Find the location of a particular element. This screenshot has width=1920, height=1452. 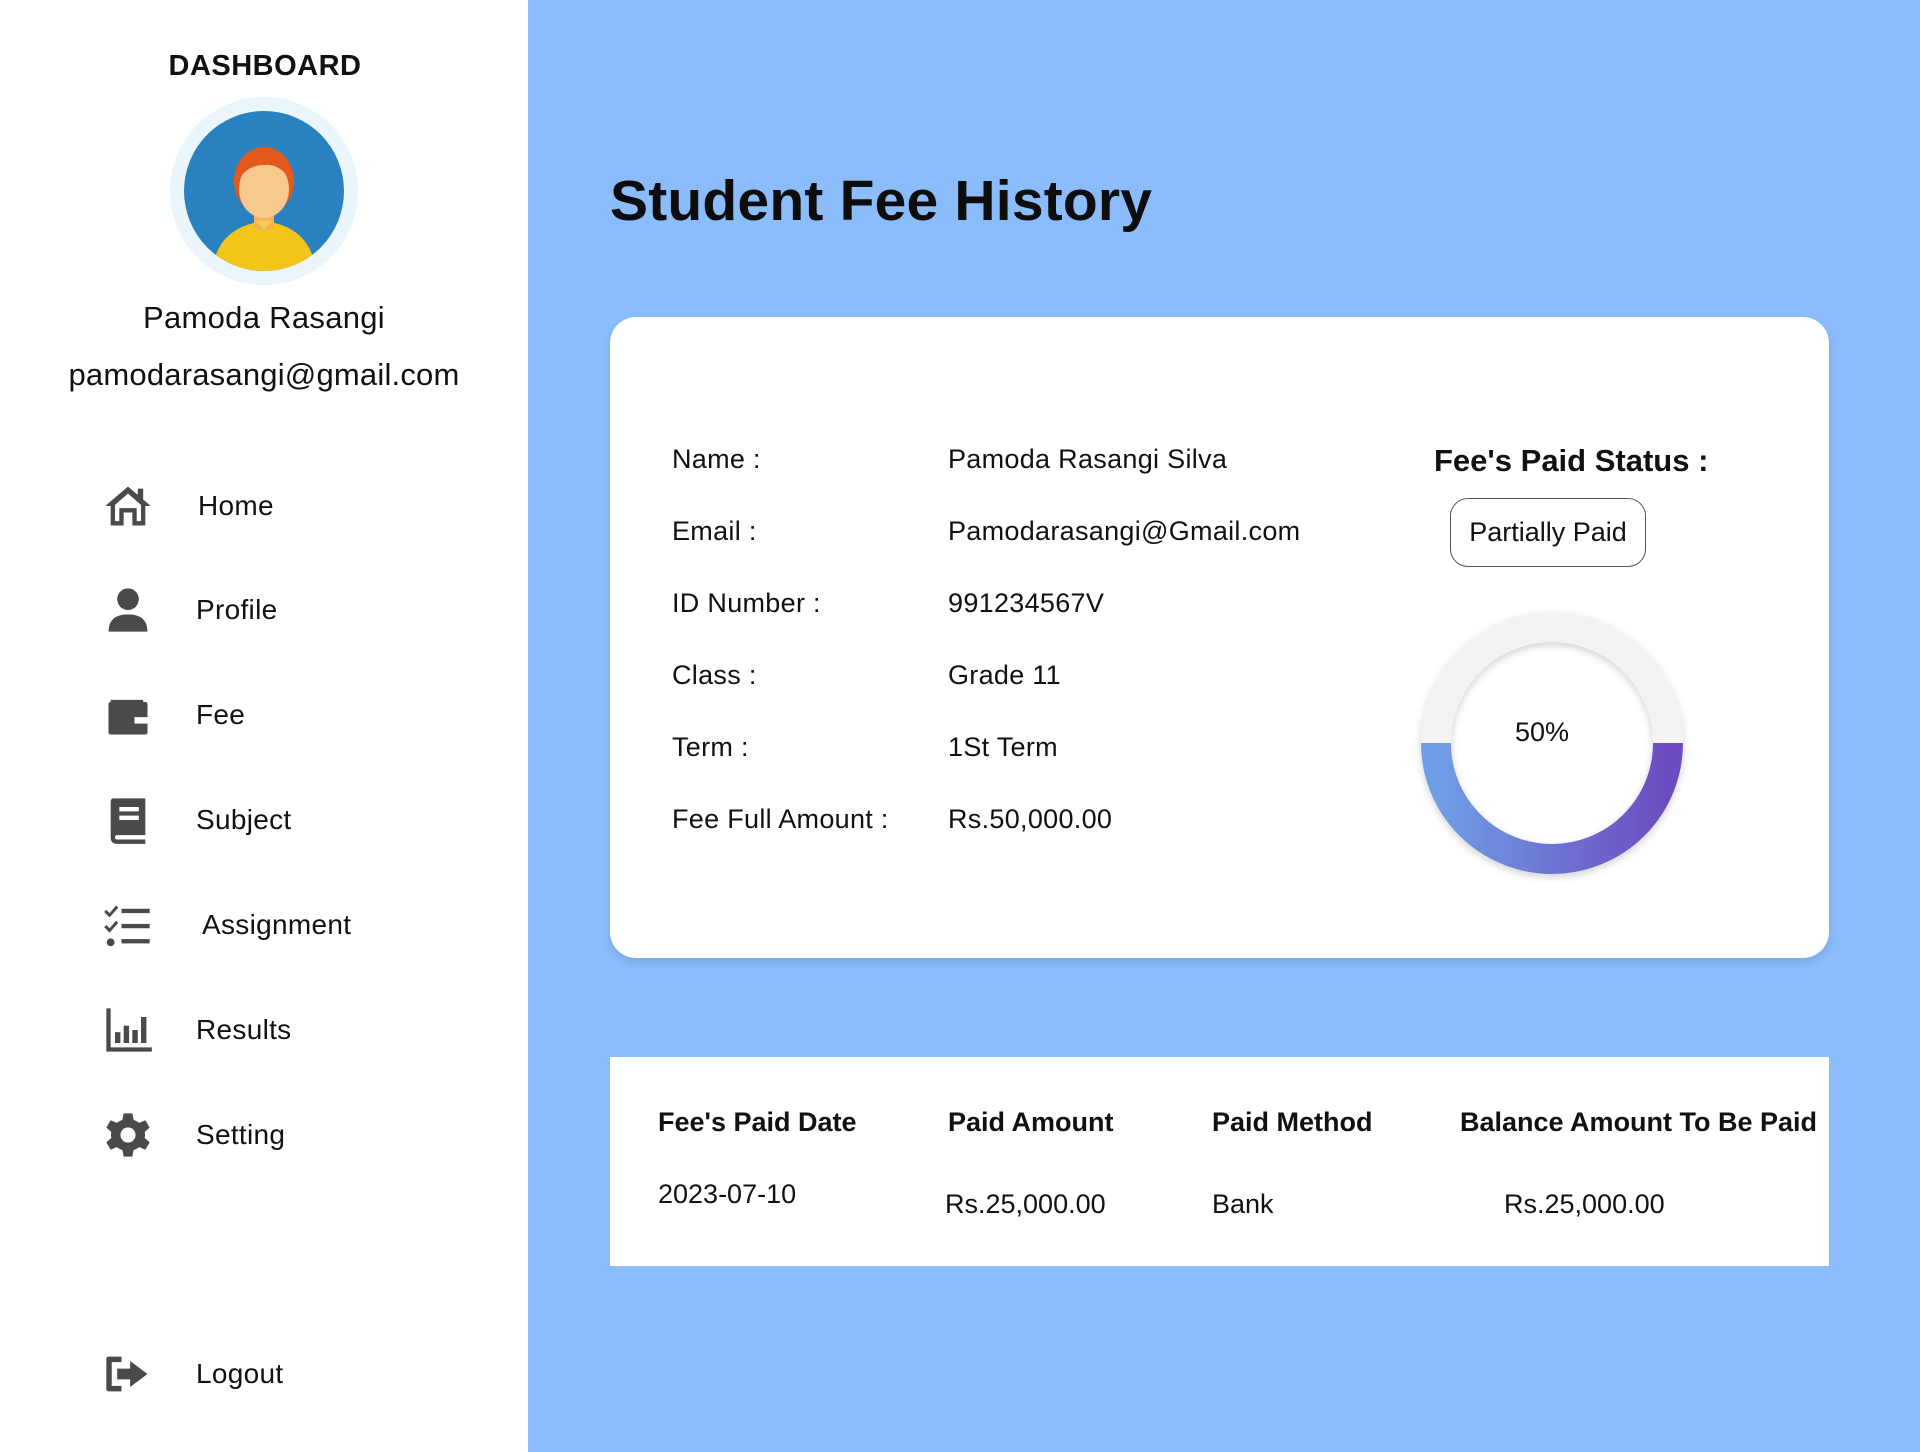

detail-value: Grade 11 is located at coordinates (1004, 675).